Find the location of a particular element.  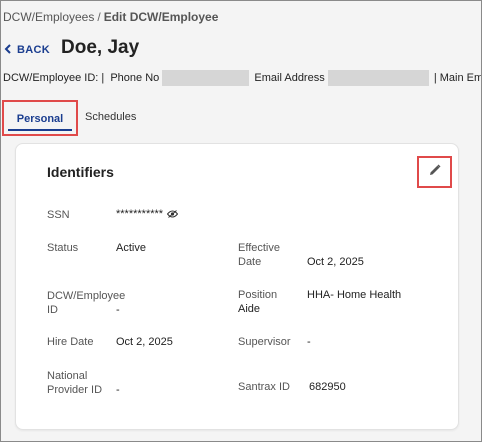

status-value: Active is located at coordinates (131, 248).